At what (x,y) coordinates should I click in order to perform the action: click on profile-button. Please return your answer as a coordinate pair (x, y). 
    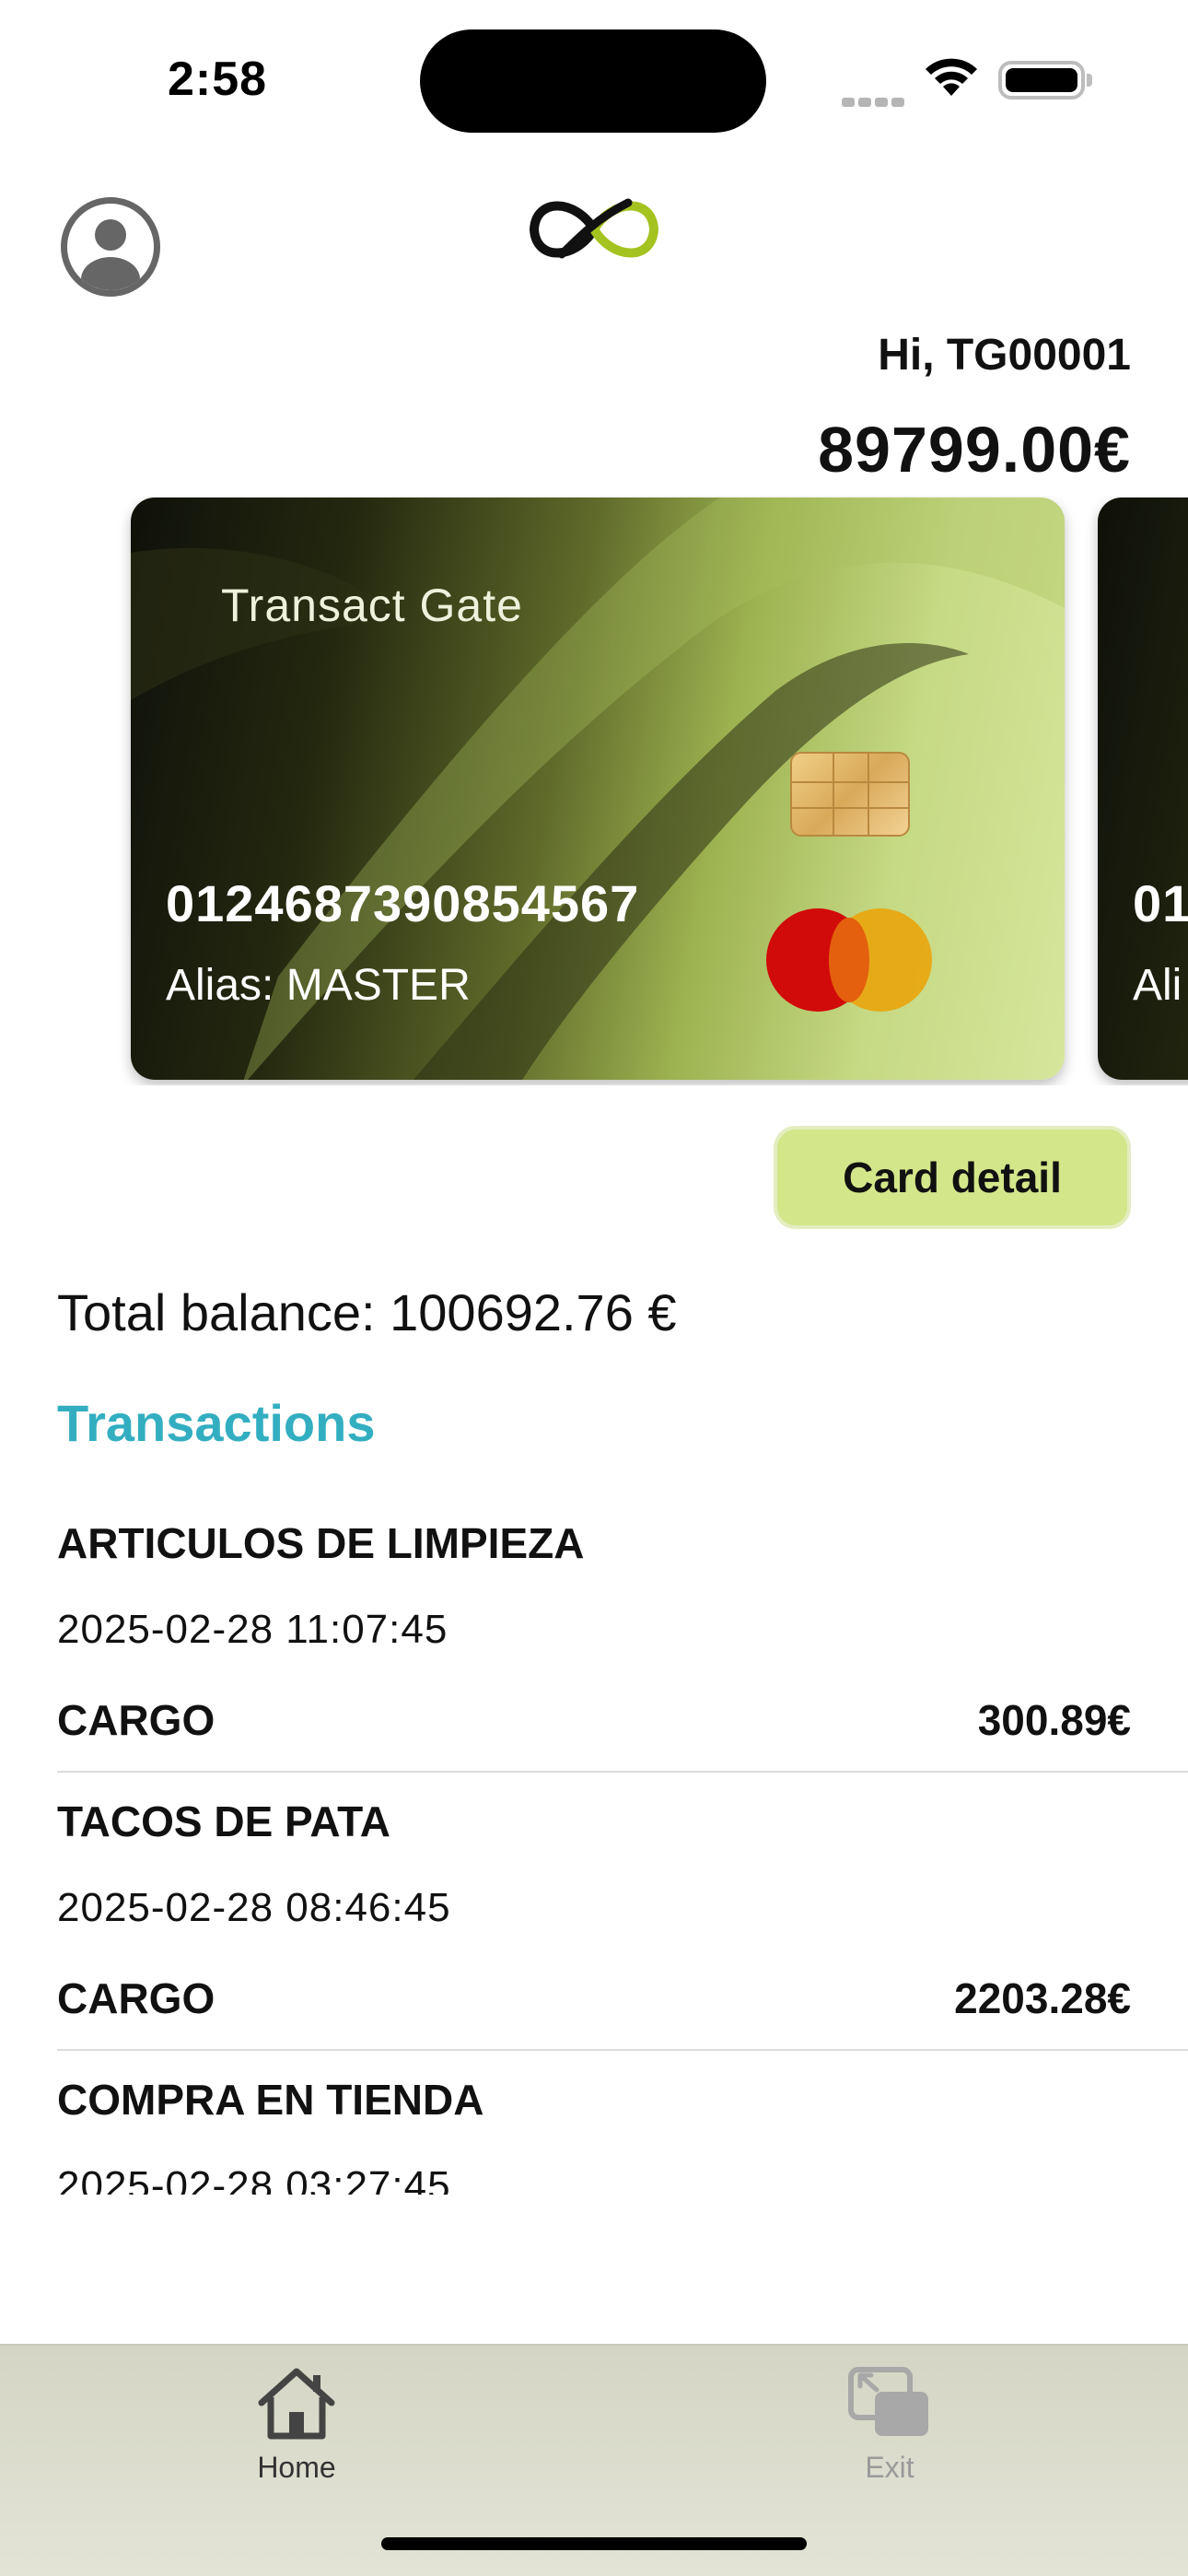
    Looking at the image, I should click on (111, 247).